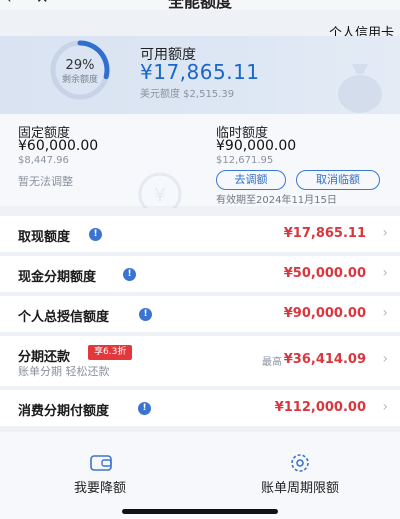  What do you see at coordinates (45, 181) in the screenshot?
I see `fixed-limit-note: 暂无法调整` at bounding box center [45, 181].